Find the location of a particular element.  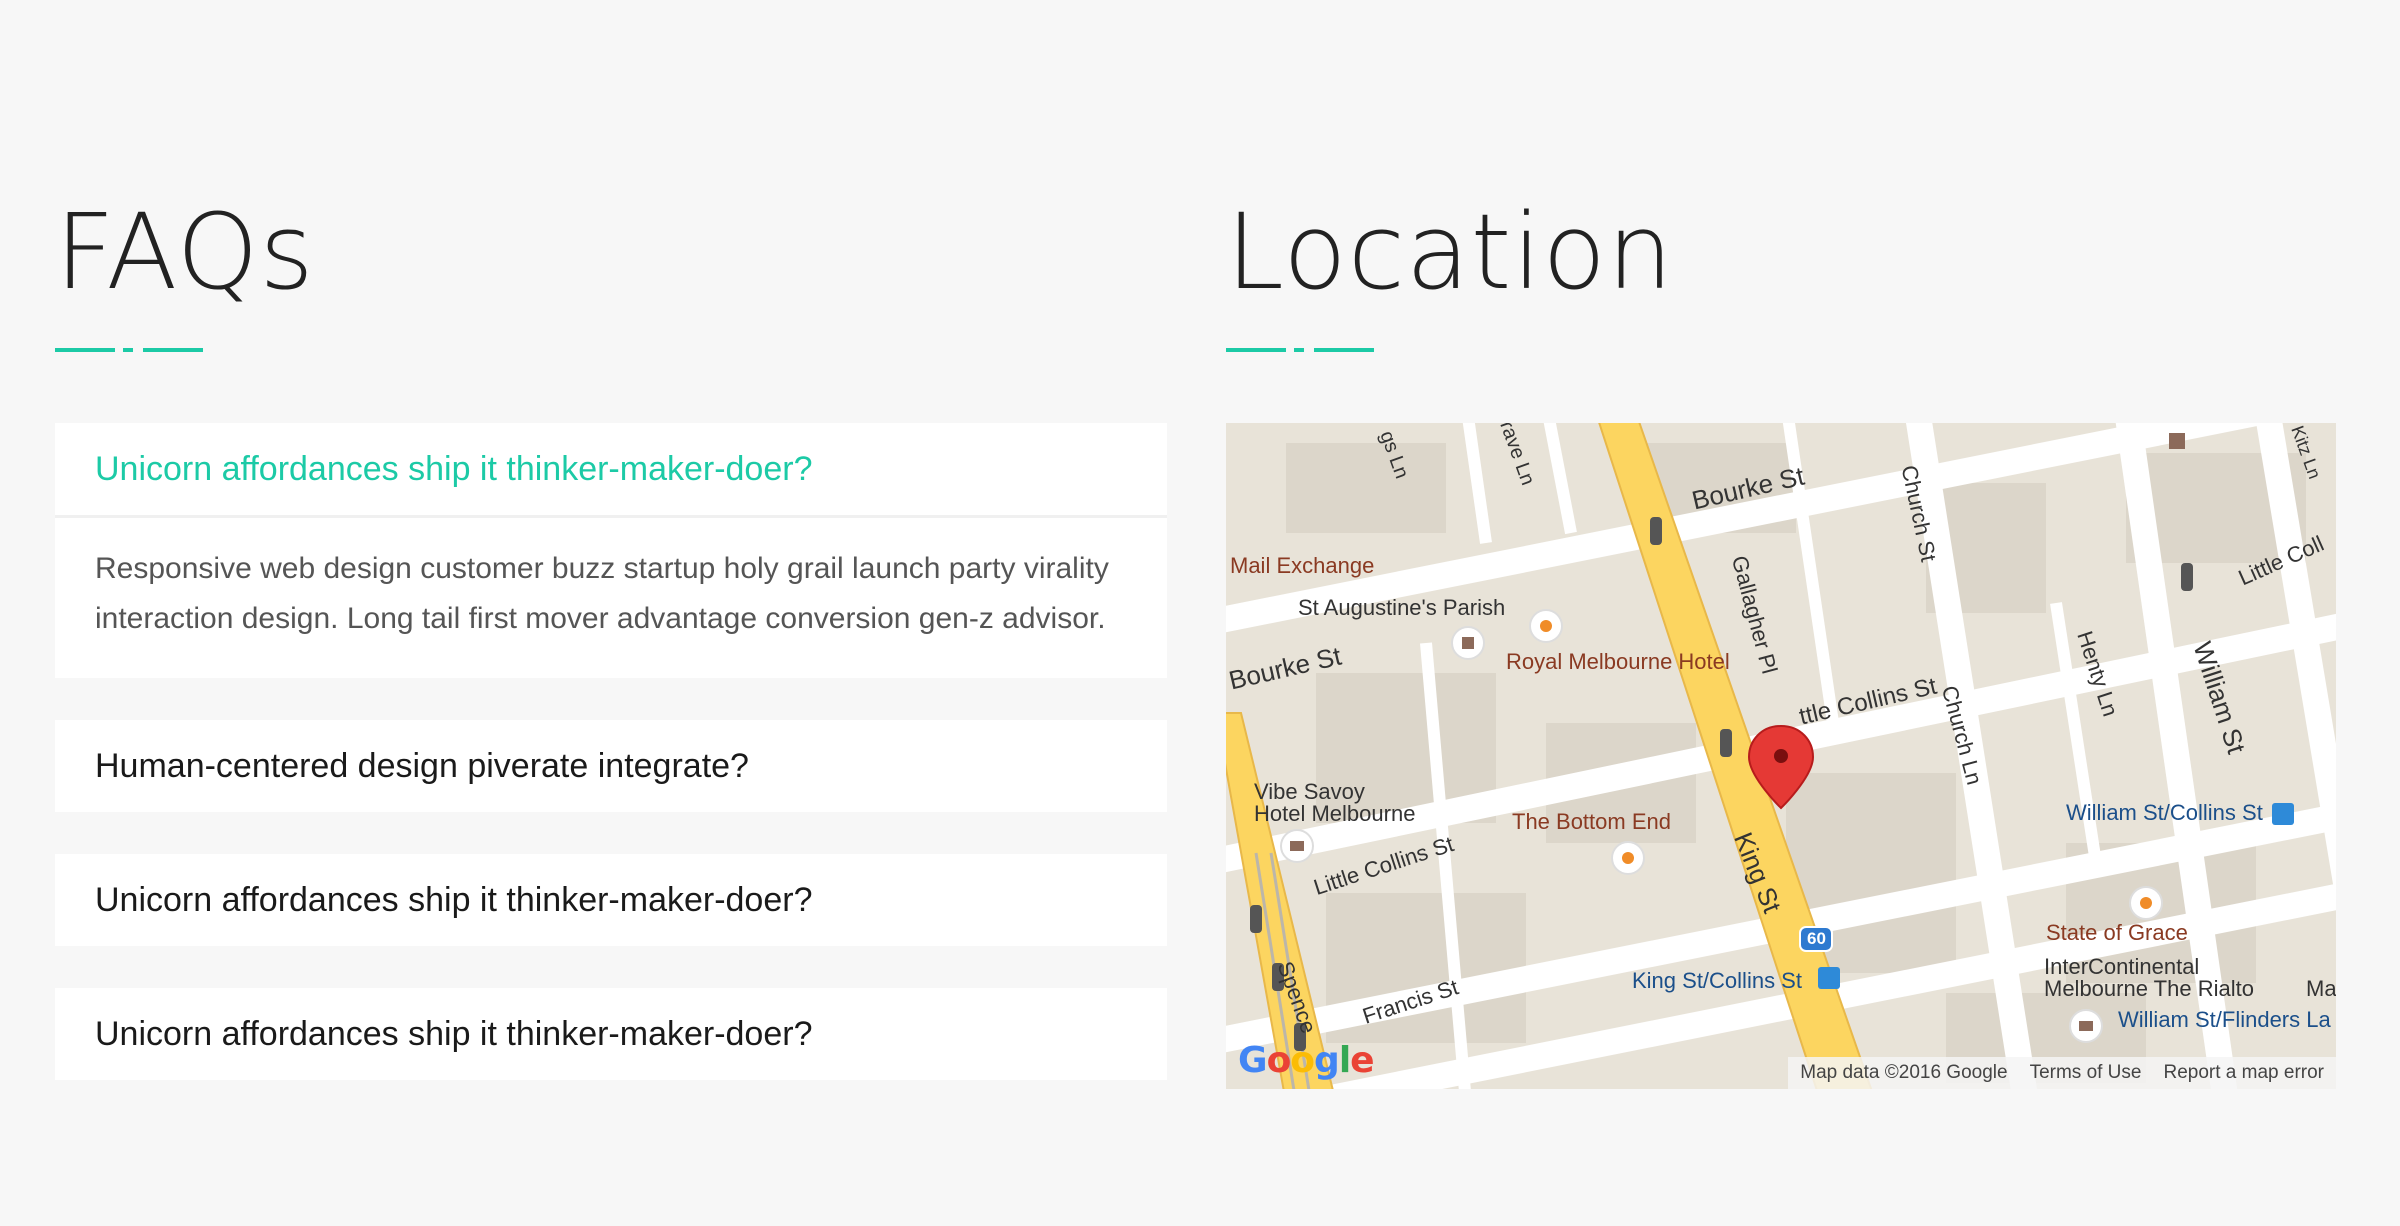

map-label-poi: St Augustine's Parish is located at coordinates (1401, 608).